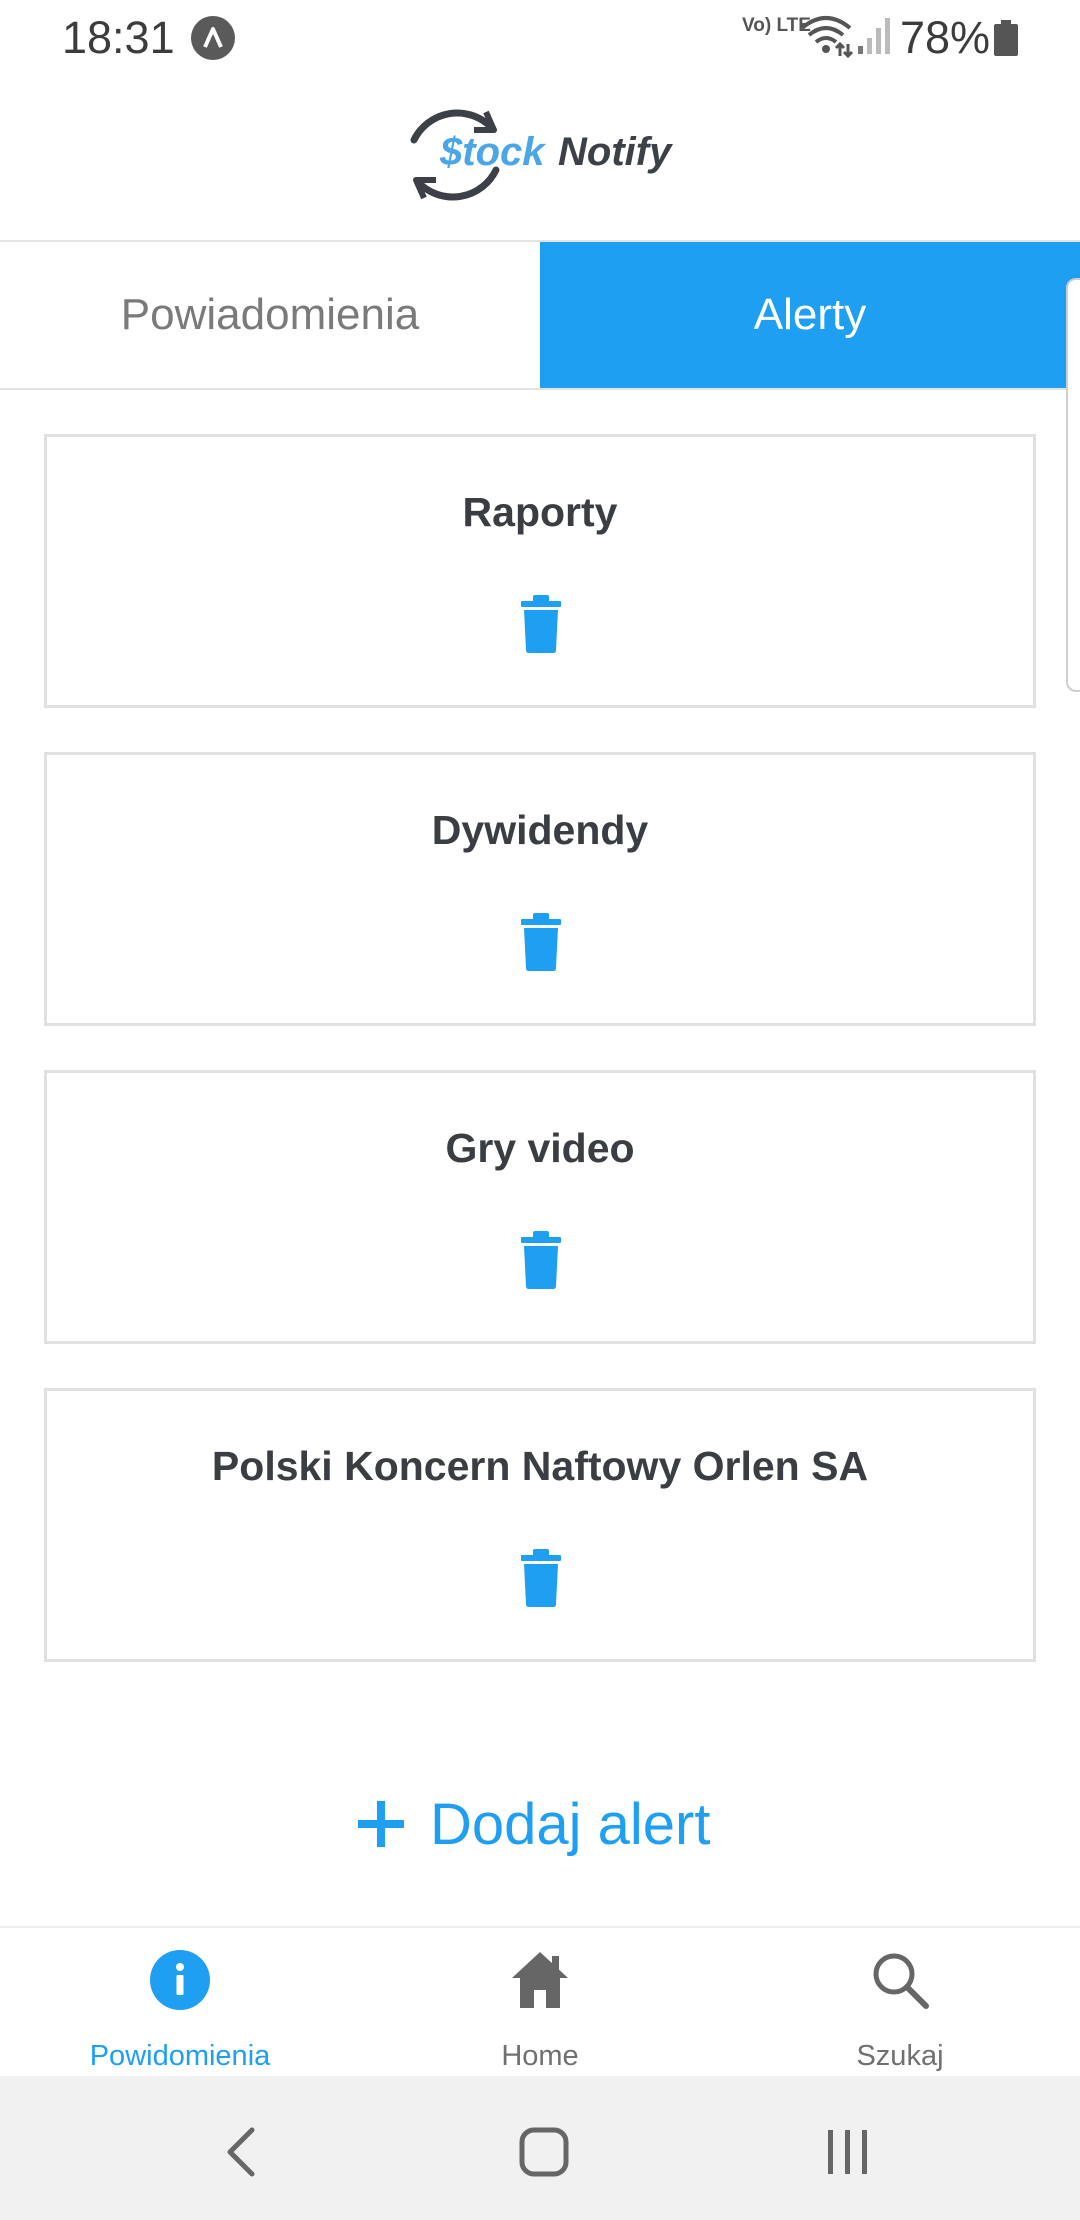 The height and width of the screenshot is (2220, 1080). I want to click on add-alert-button: Dodaj alert, so click(533, 1824).